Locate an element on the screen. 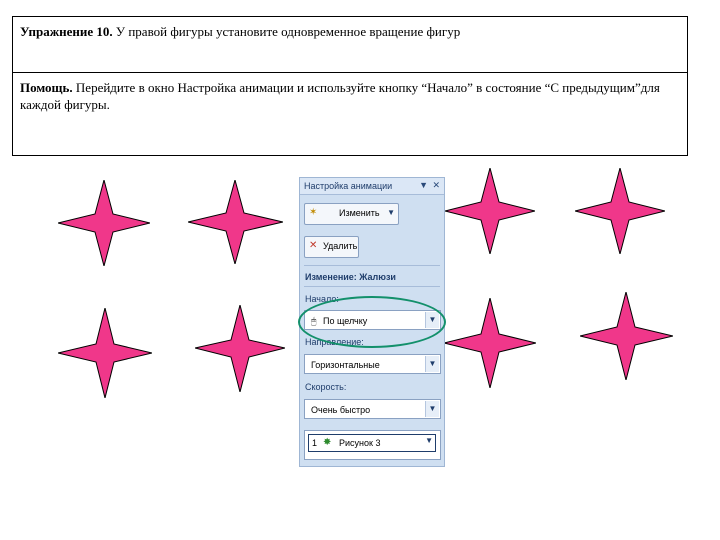  direction-value: Горизонтальные is located at coordinates (345, 365).